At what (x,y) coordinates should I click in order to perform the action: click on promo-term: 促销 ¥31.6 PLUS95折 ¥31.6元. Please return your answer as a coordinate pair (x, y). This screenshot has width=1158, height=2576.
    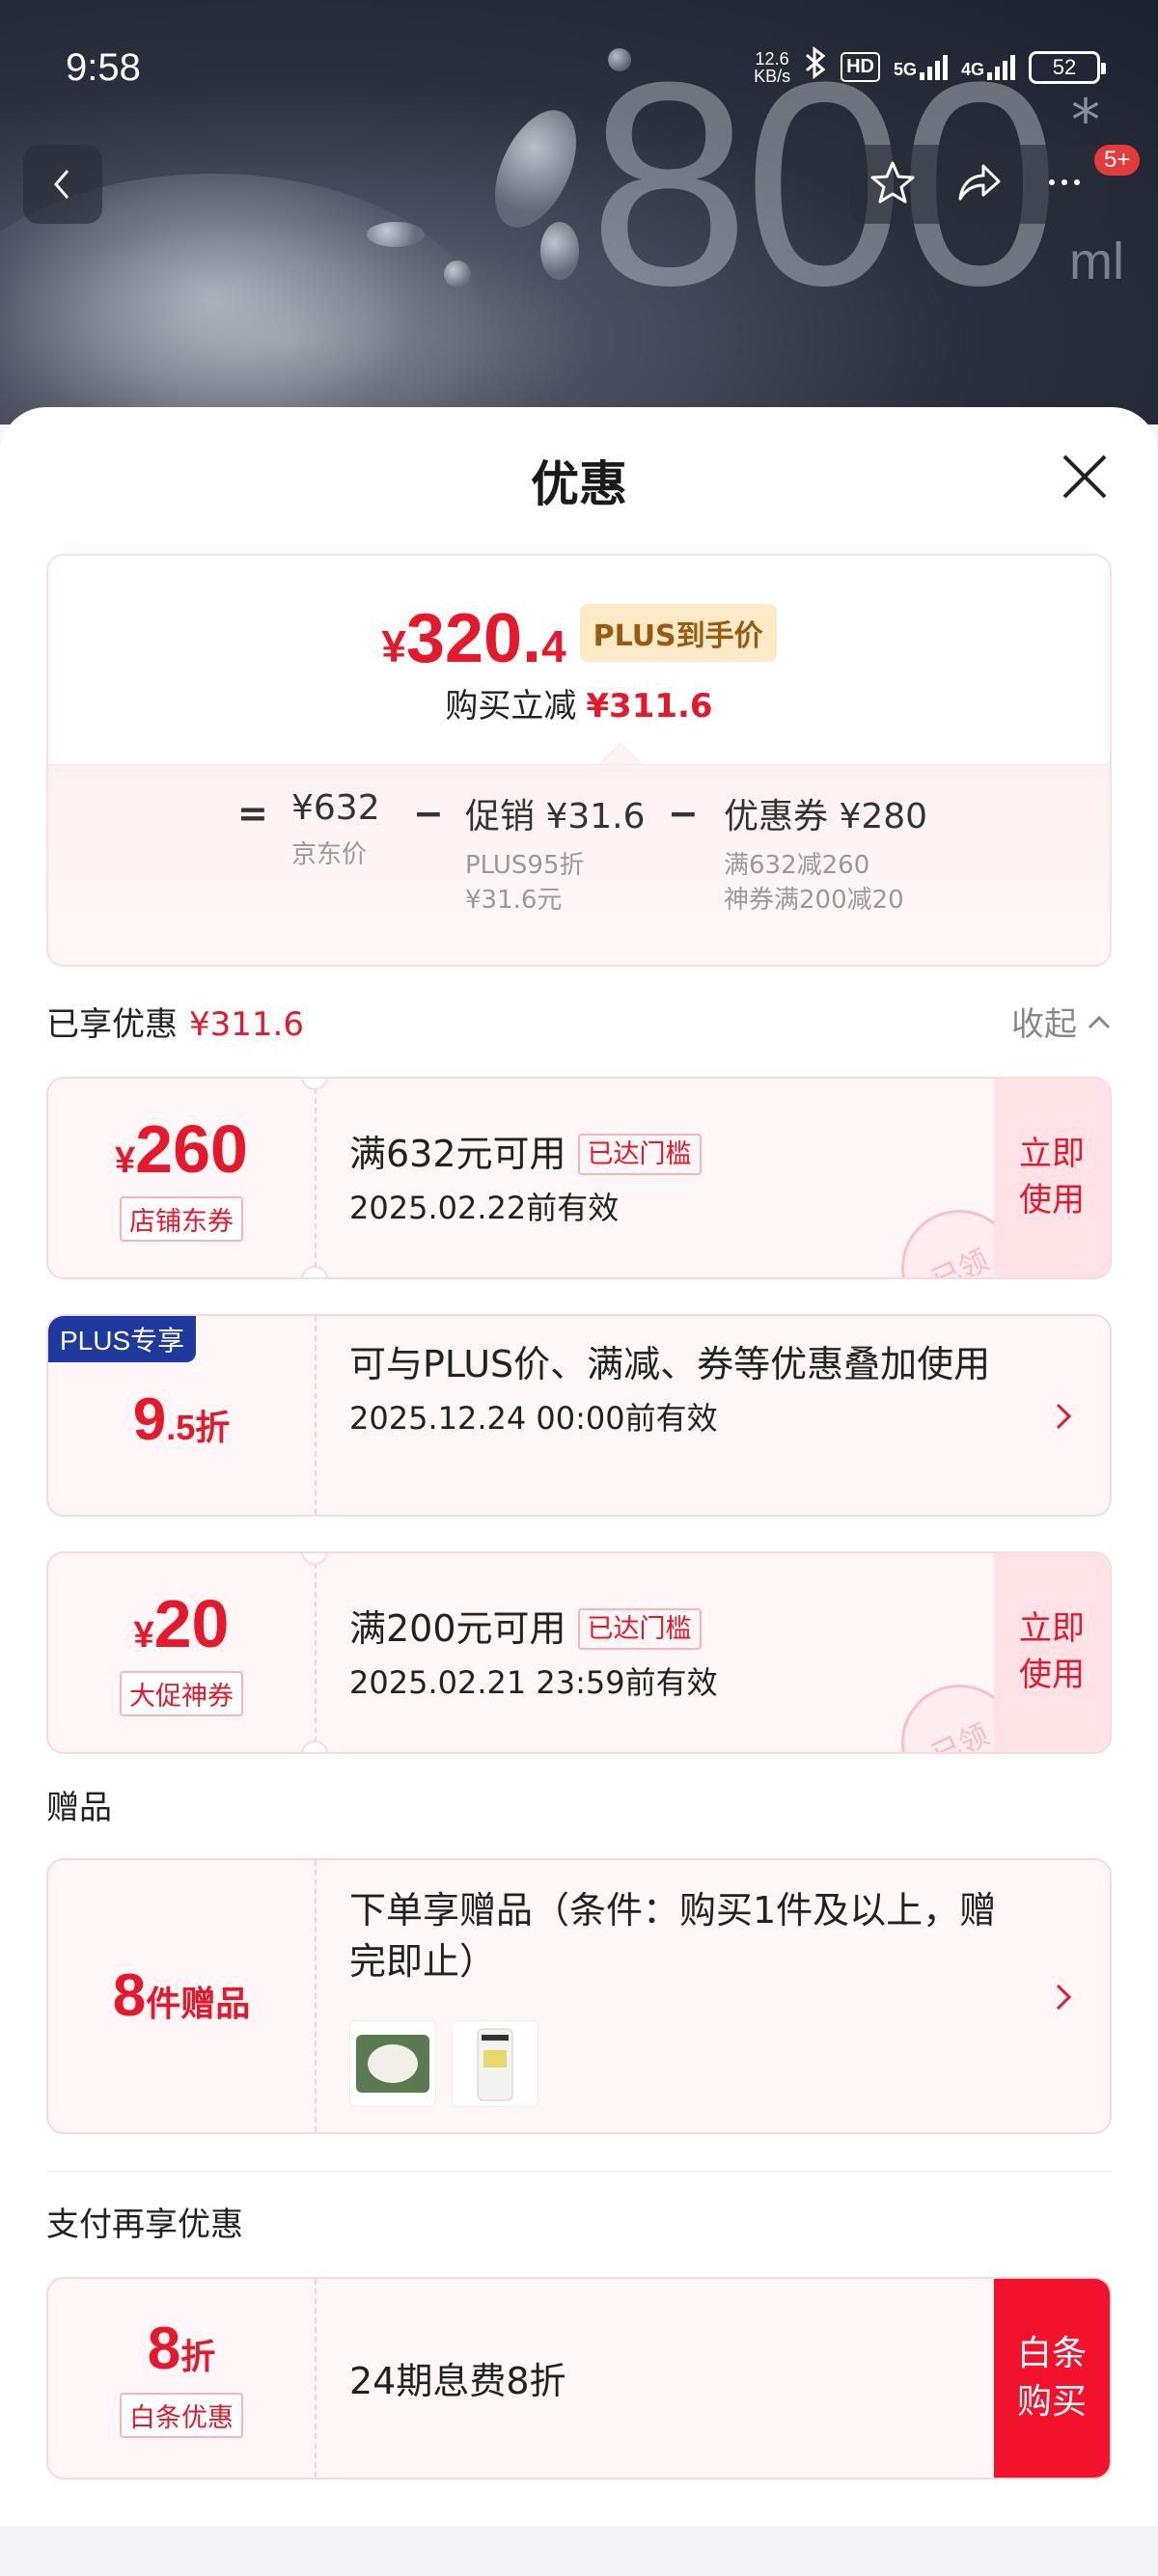
    Looking at the image, I should click on (555, 853).